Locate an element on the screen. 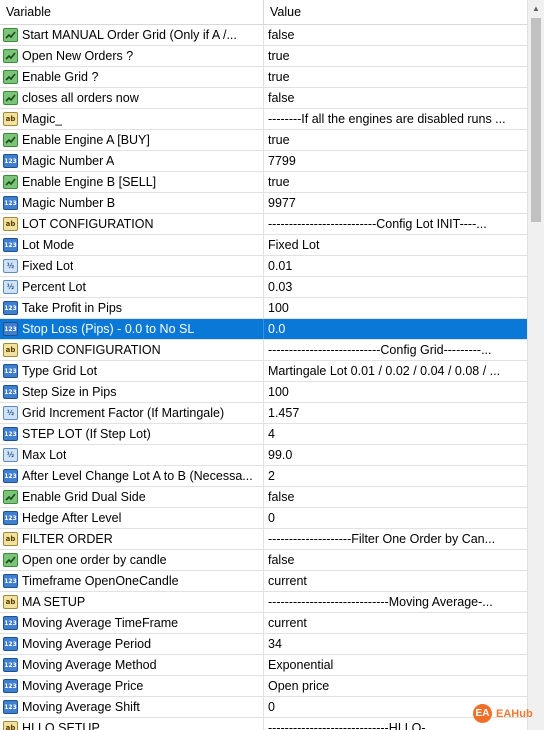 The height and width of the screenshot is (730, 544). table-row: Enable Grid Dual Side false is located at coordinates (263, 497).